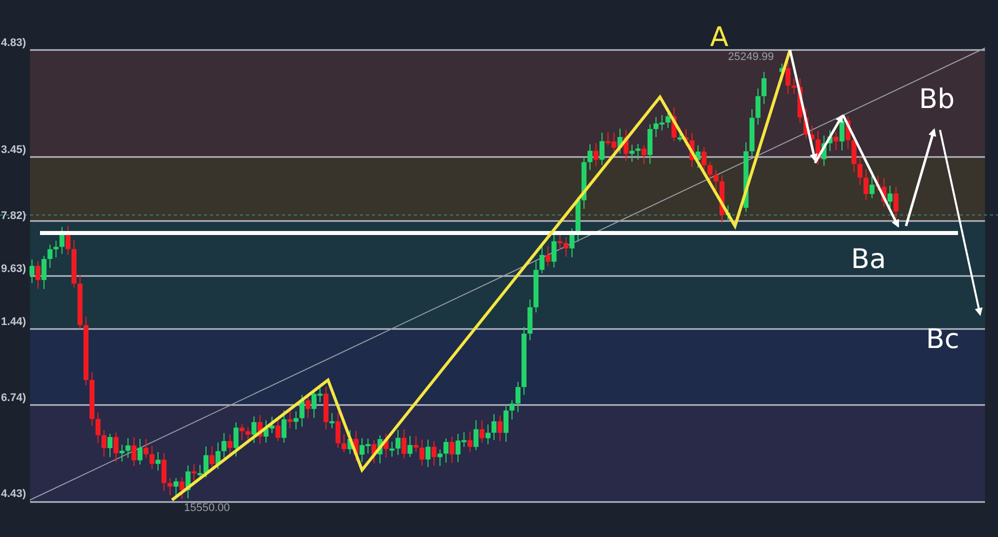 This screenshot has height=537, width=998. I want to click on low-price-label: 15550.00, so click(207, 508).